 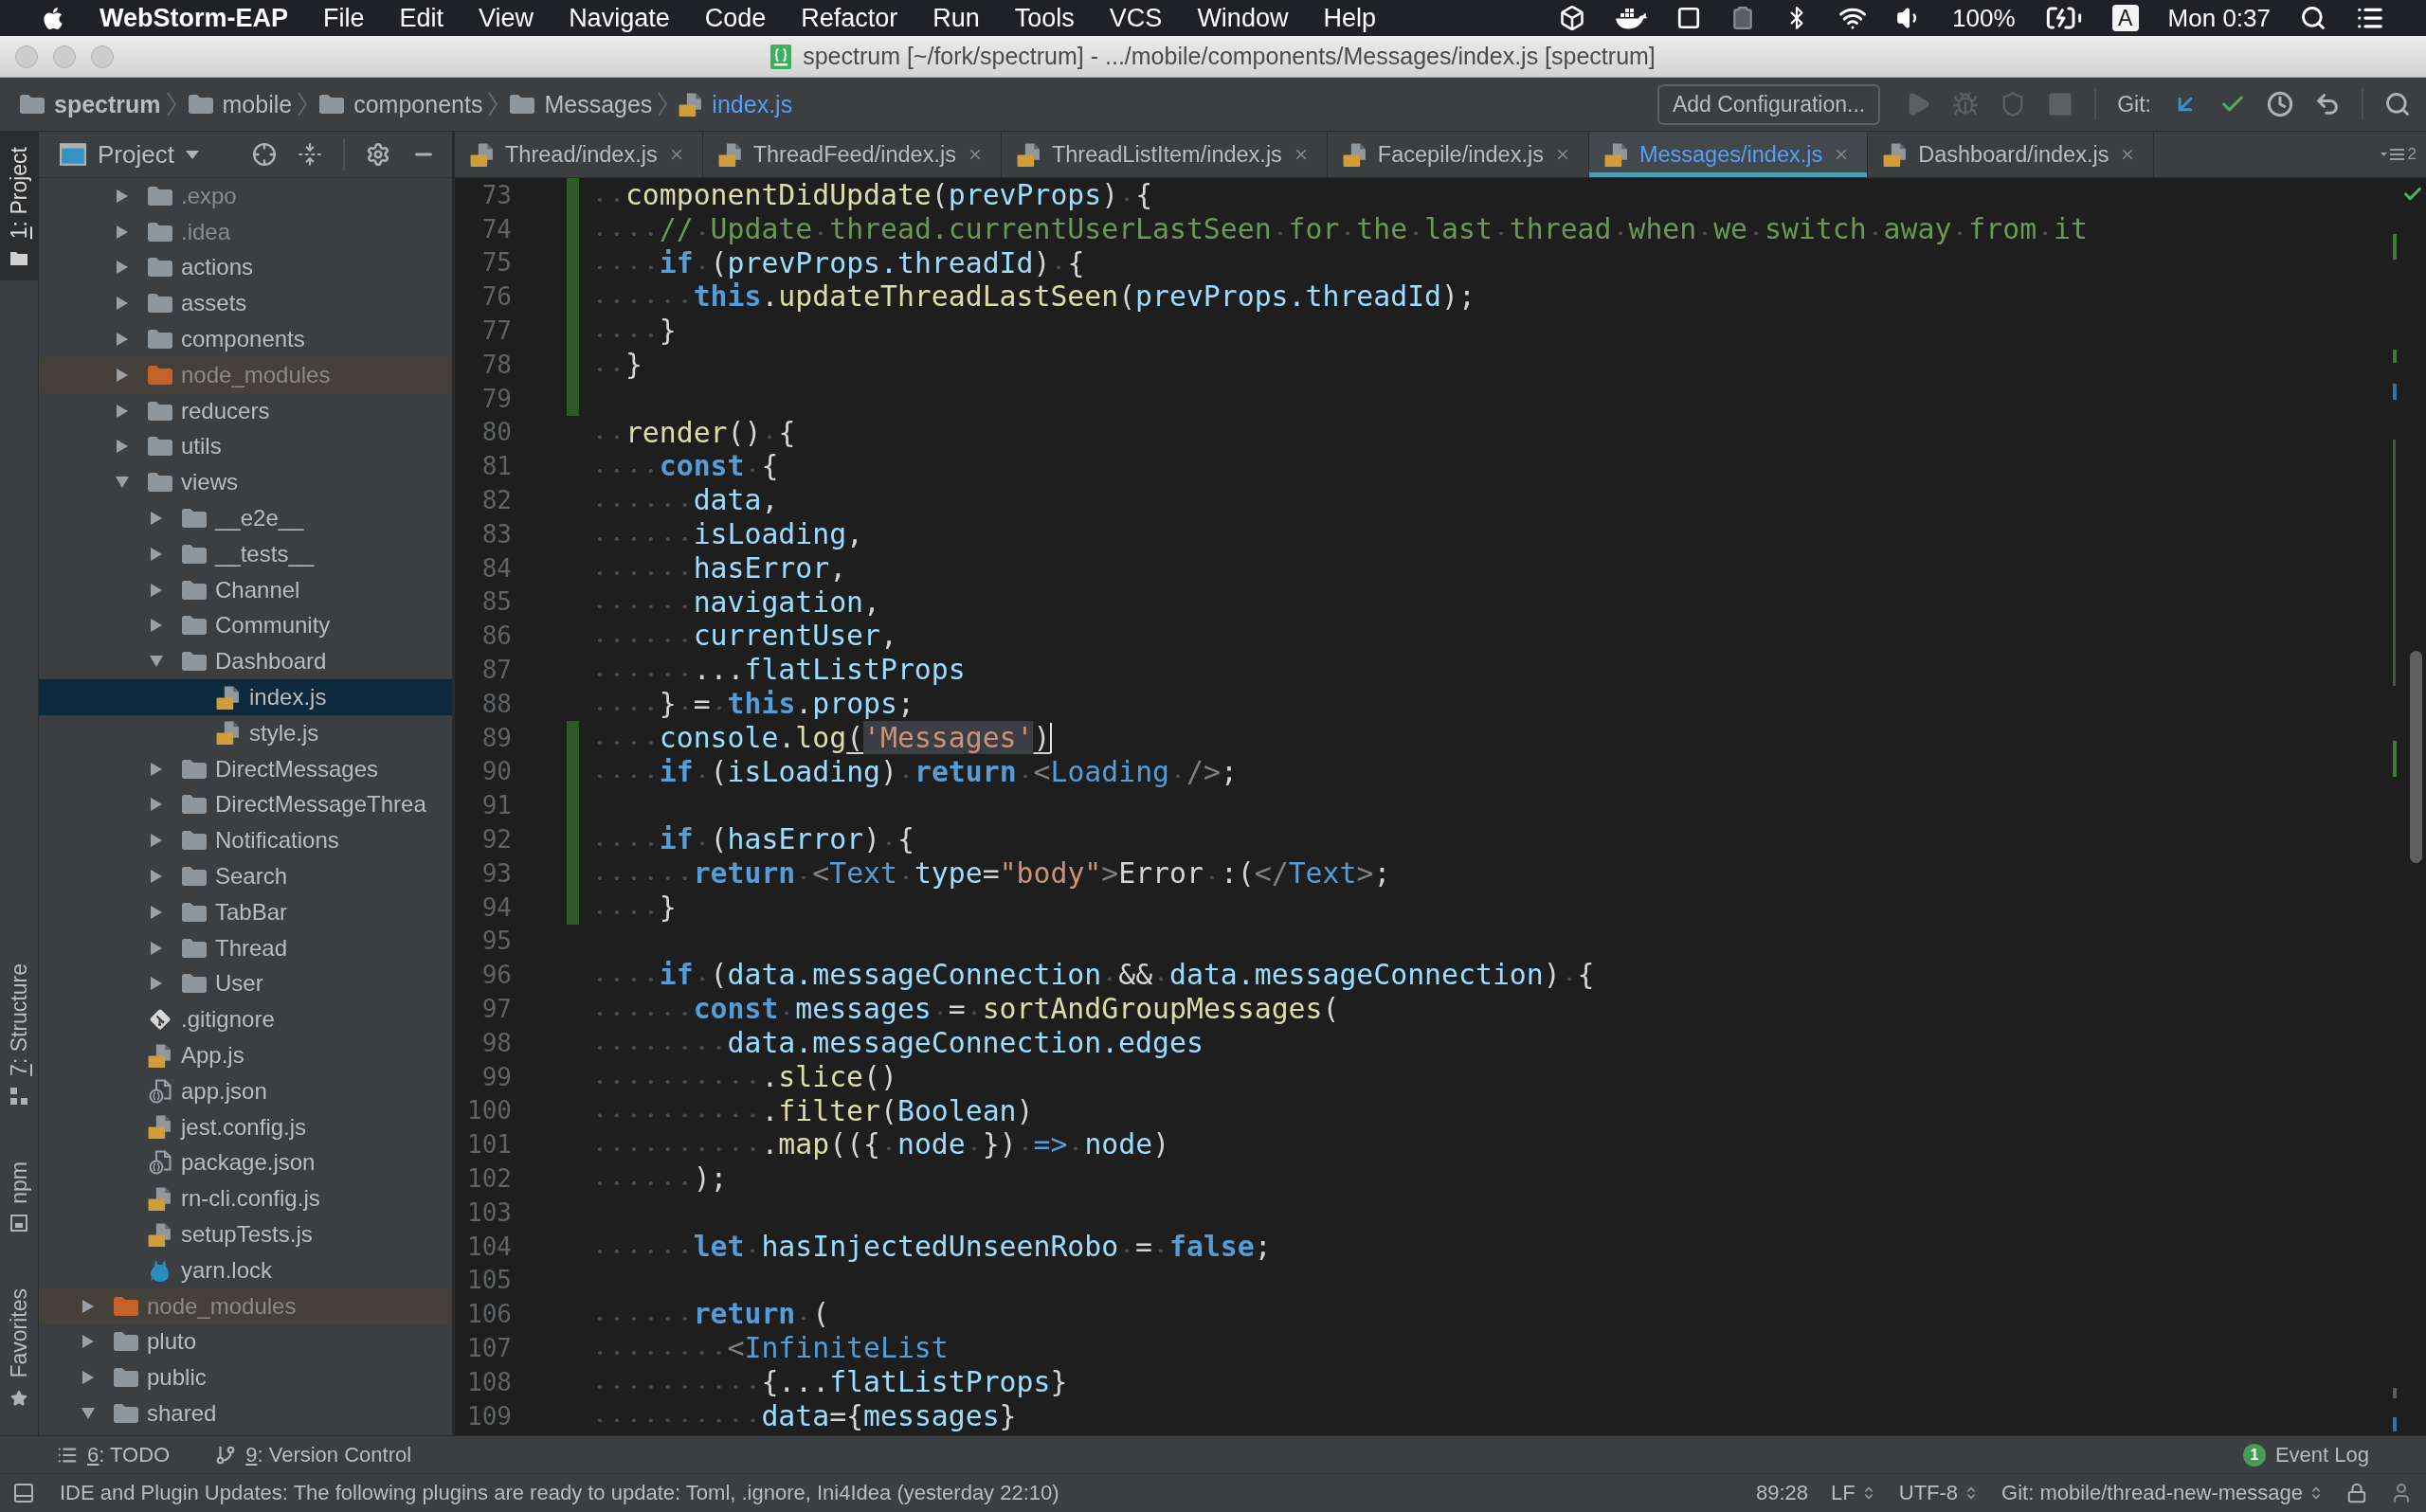 I want to click on tool-window-button: 7: Structure, so click(x=19, y=1033).